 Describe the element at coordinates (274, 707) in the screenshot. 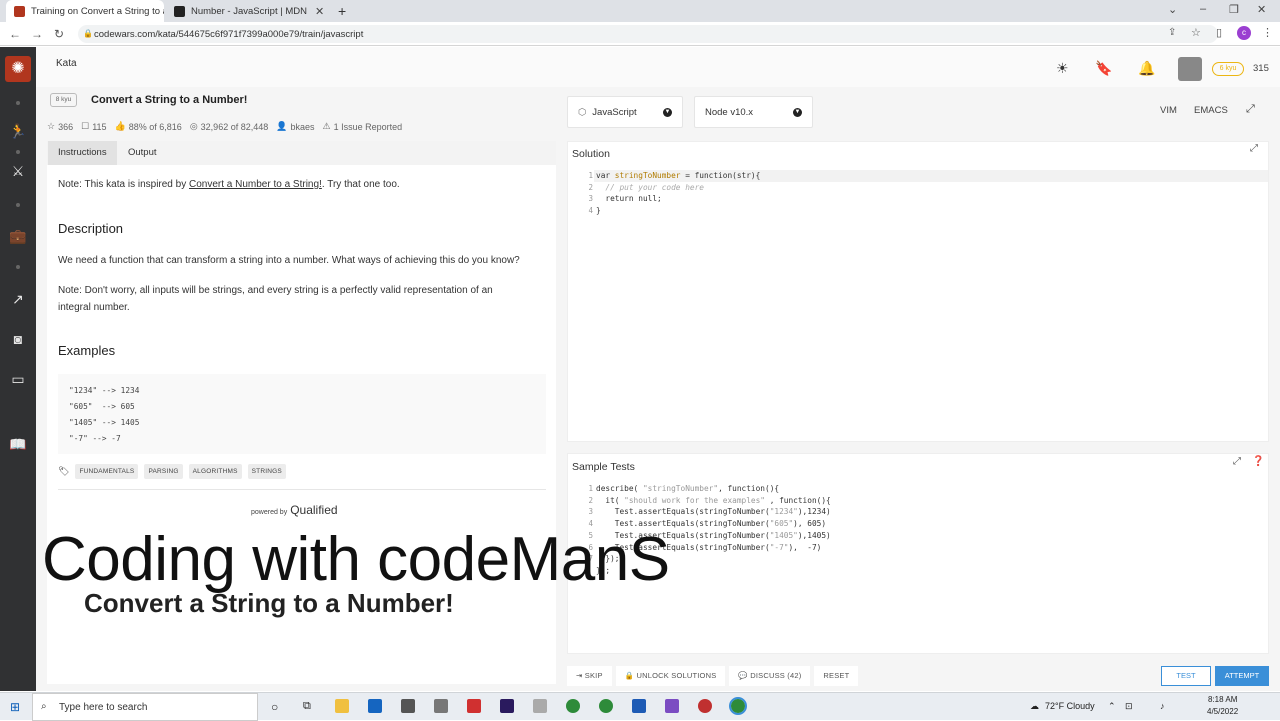

I see `cortana-icon: ○` at that location.